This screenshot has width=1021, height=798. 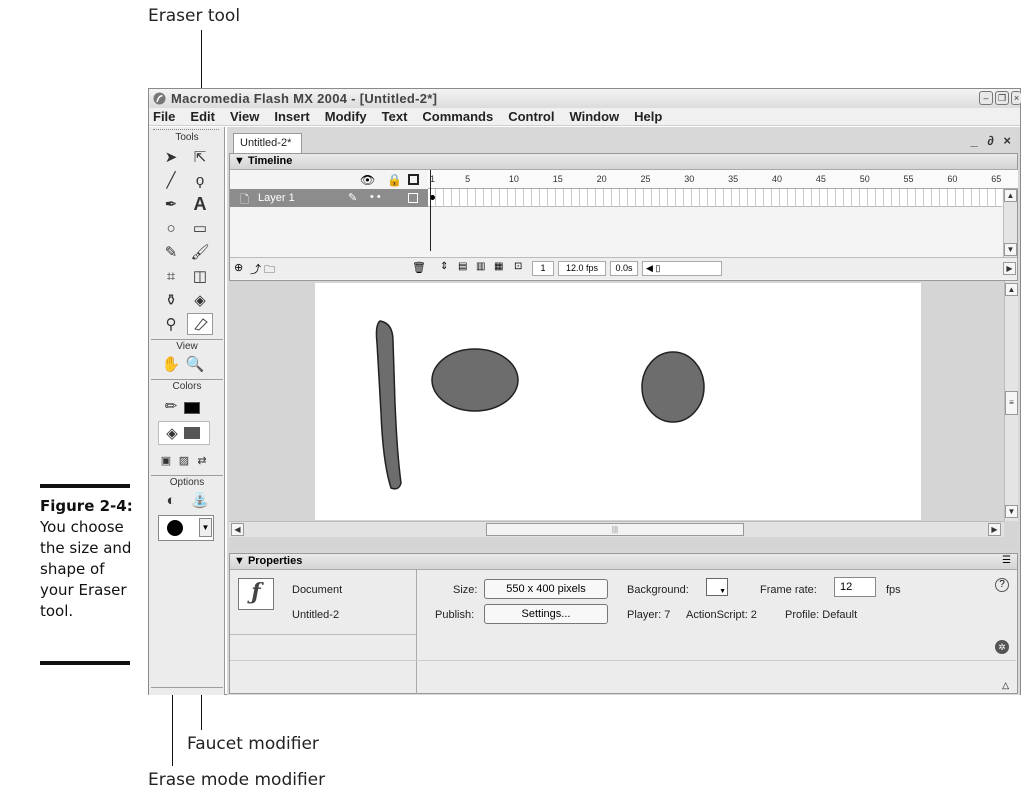 I want to click on expand-icon: △, so click(x=1005, y=685).